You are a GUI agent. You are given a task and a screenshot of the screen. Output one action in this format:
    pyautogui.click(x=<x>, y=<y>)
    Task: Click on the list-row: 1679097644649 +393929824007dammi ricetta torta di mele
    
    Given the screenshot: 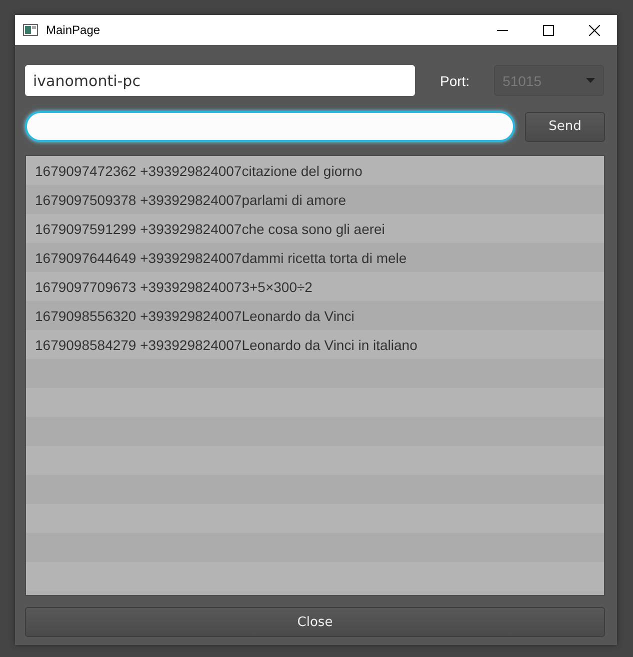 What is the action you would take?
    pyautogui.click(x=315, y=257)
    